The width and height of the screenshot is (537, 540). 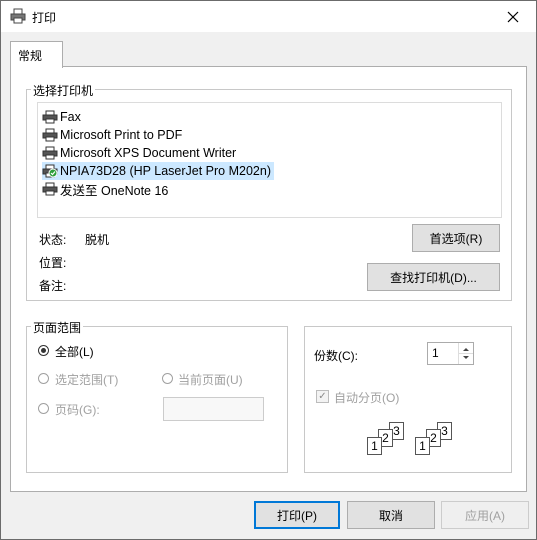 I want to click on copies-input: 1, so click(x=450, y=353).